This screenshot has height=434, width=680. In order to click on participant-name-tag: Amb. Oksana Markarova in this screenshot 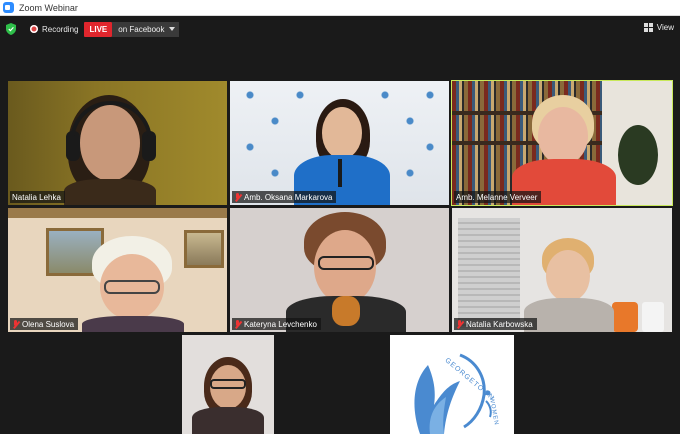, I will do `click(284, 197)`.